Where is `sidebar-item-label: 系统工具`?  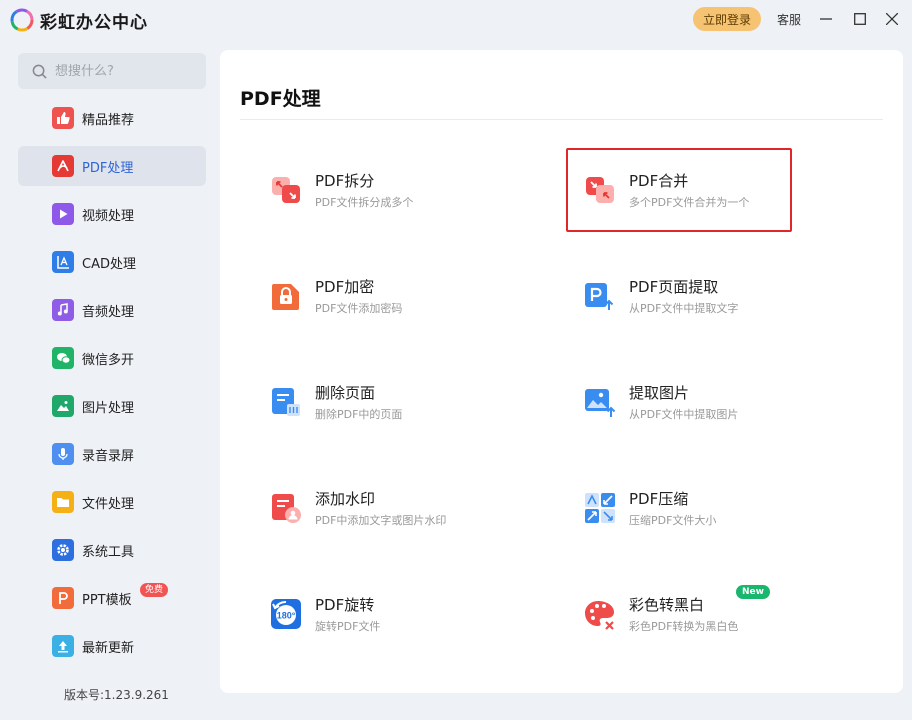 sidebar-item-label: 系统工具 is located at coordinates (108, 552).